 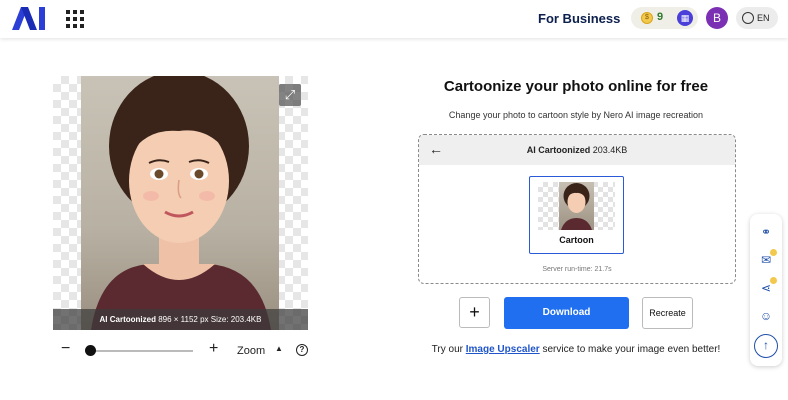 What do you see at coordinates (576, 86) in the screenshot?
I see `page-title: Cartoonize your photo online for free` at bounding box center [576, 86].